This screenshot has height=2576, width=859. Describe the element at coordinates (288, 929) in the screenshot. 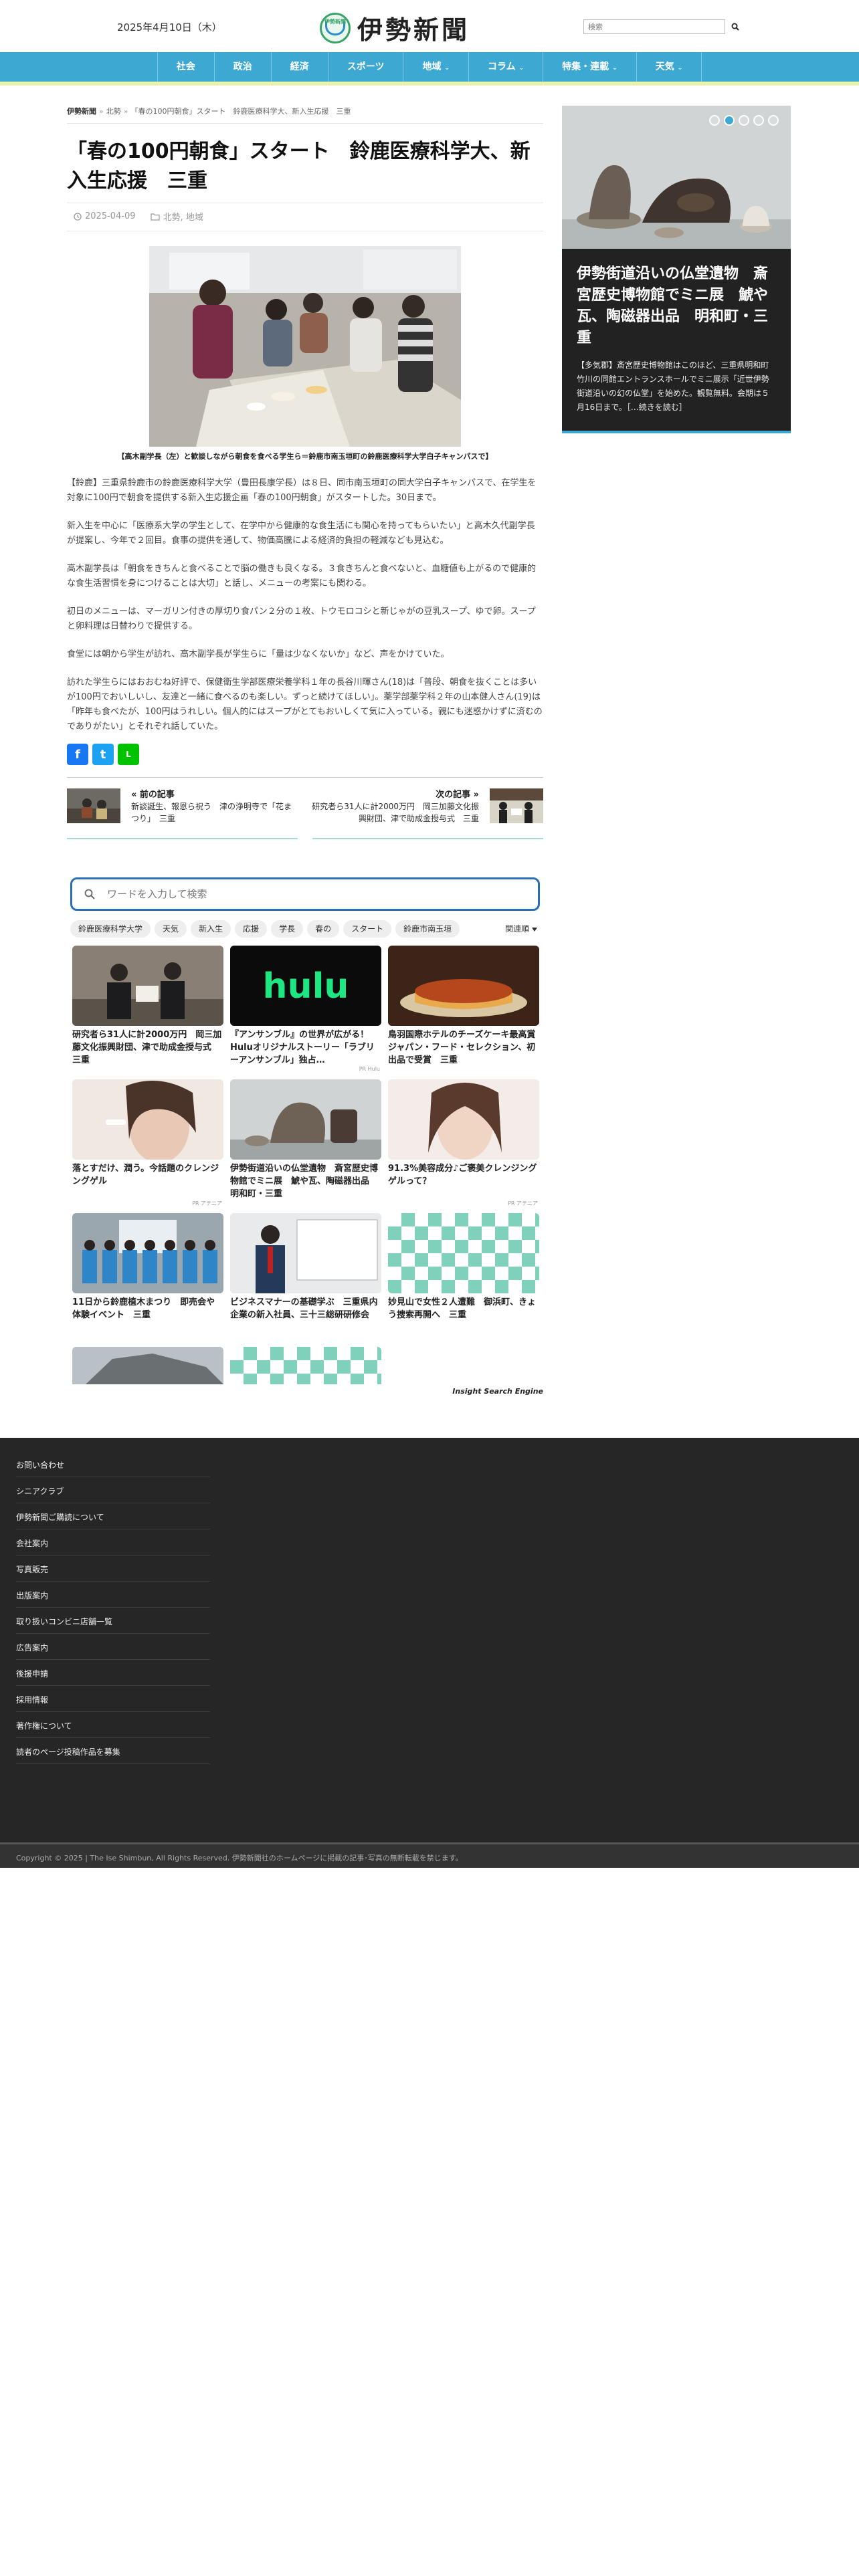

I see `keyword-tag: 学長` at that location.